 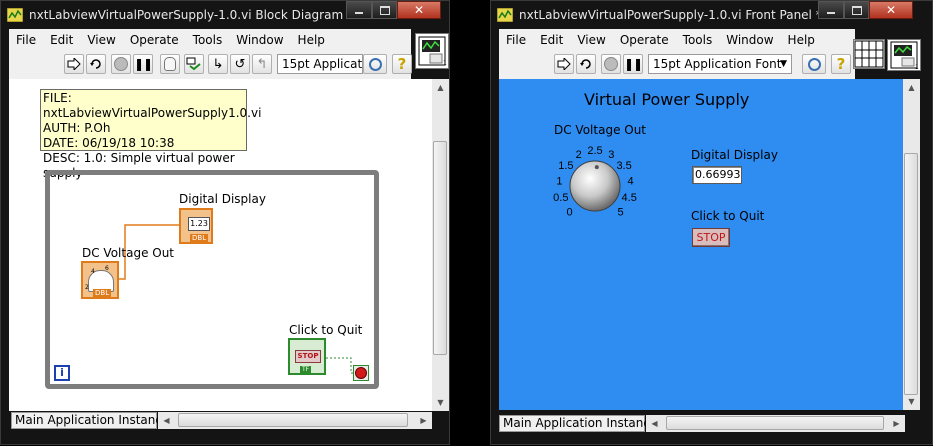 I want to click on pause-button: ❚❚, so click(x=633, y=64).